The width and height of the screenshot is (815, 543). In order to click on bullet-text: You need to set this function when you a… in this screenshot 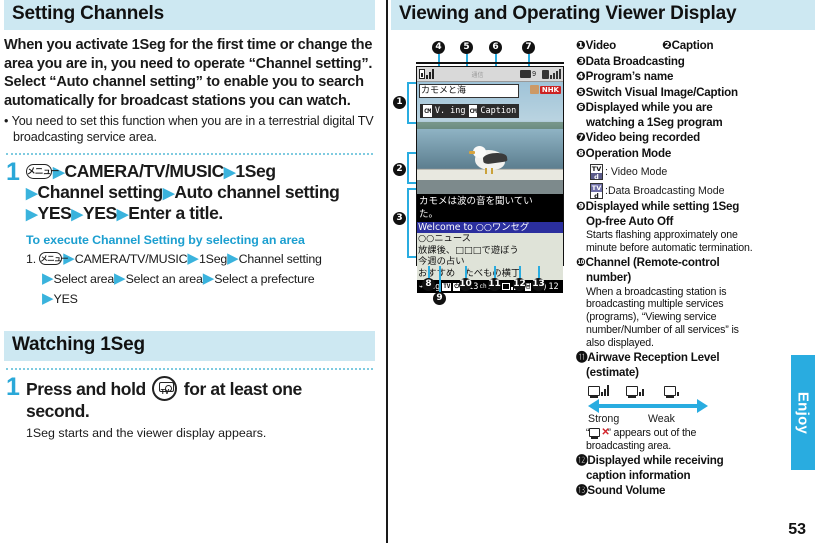, I will do `click(192, 128)`.